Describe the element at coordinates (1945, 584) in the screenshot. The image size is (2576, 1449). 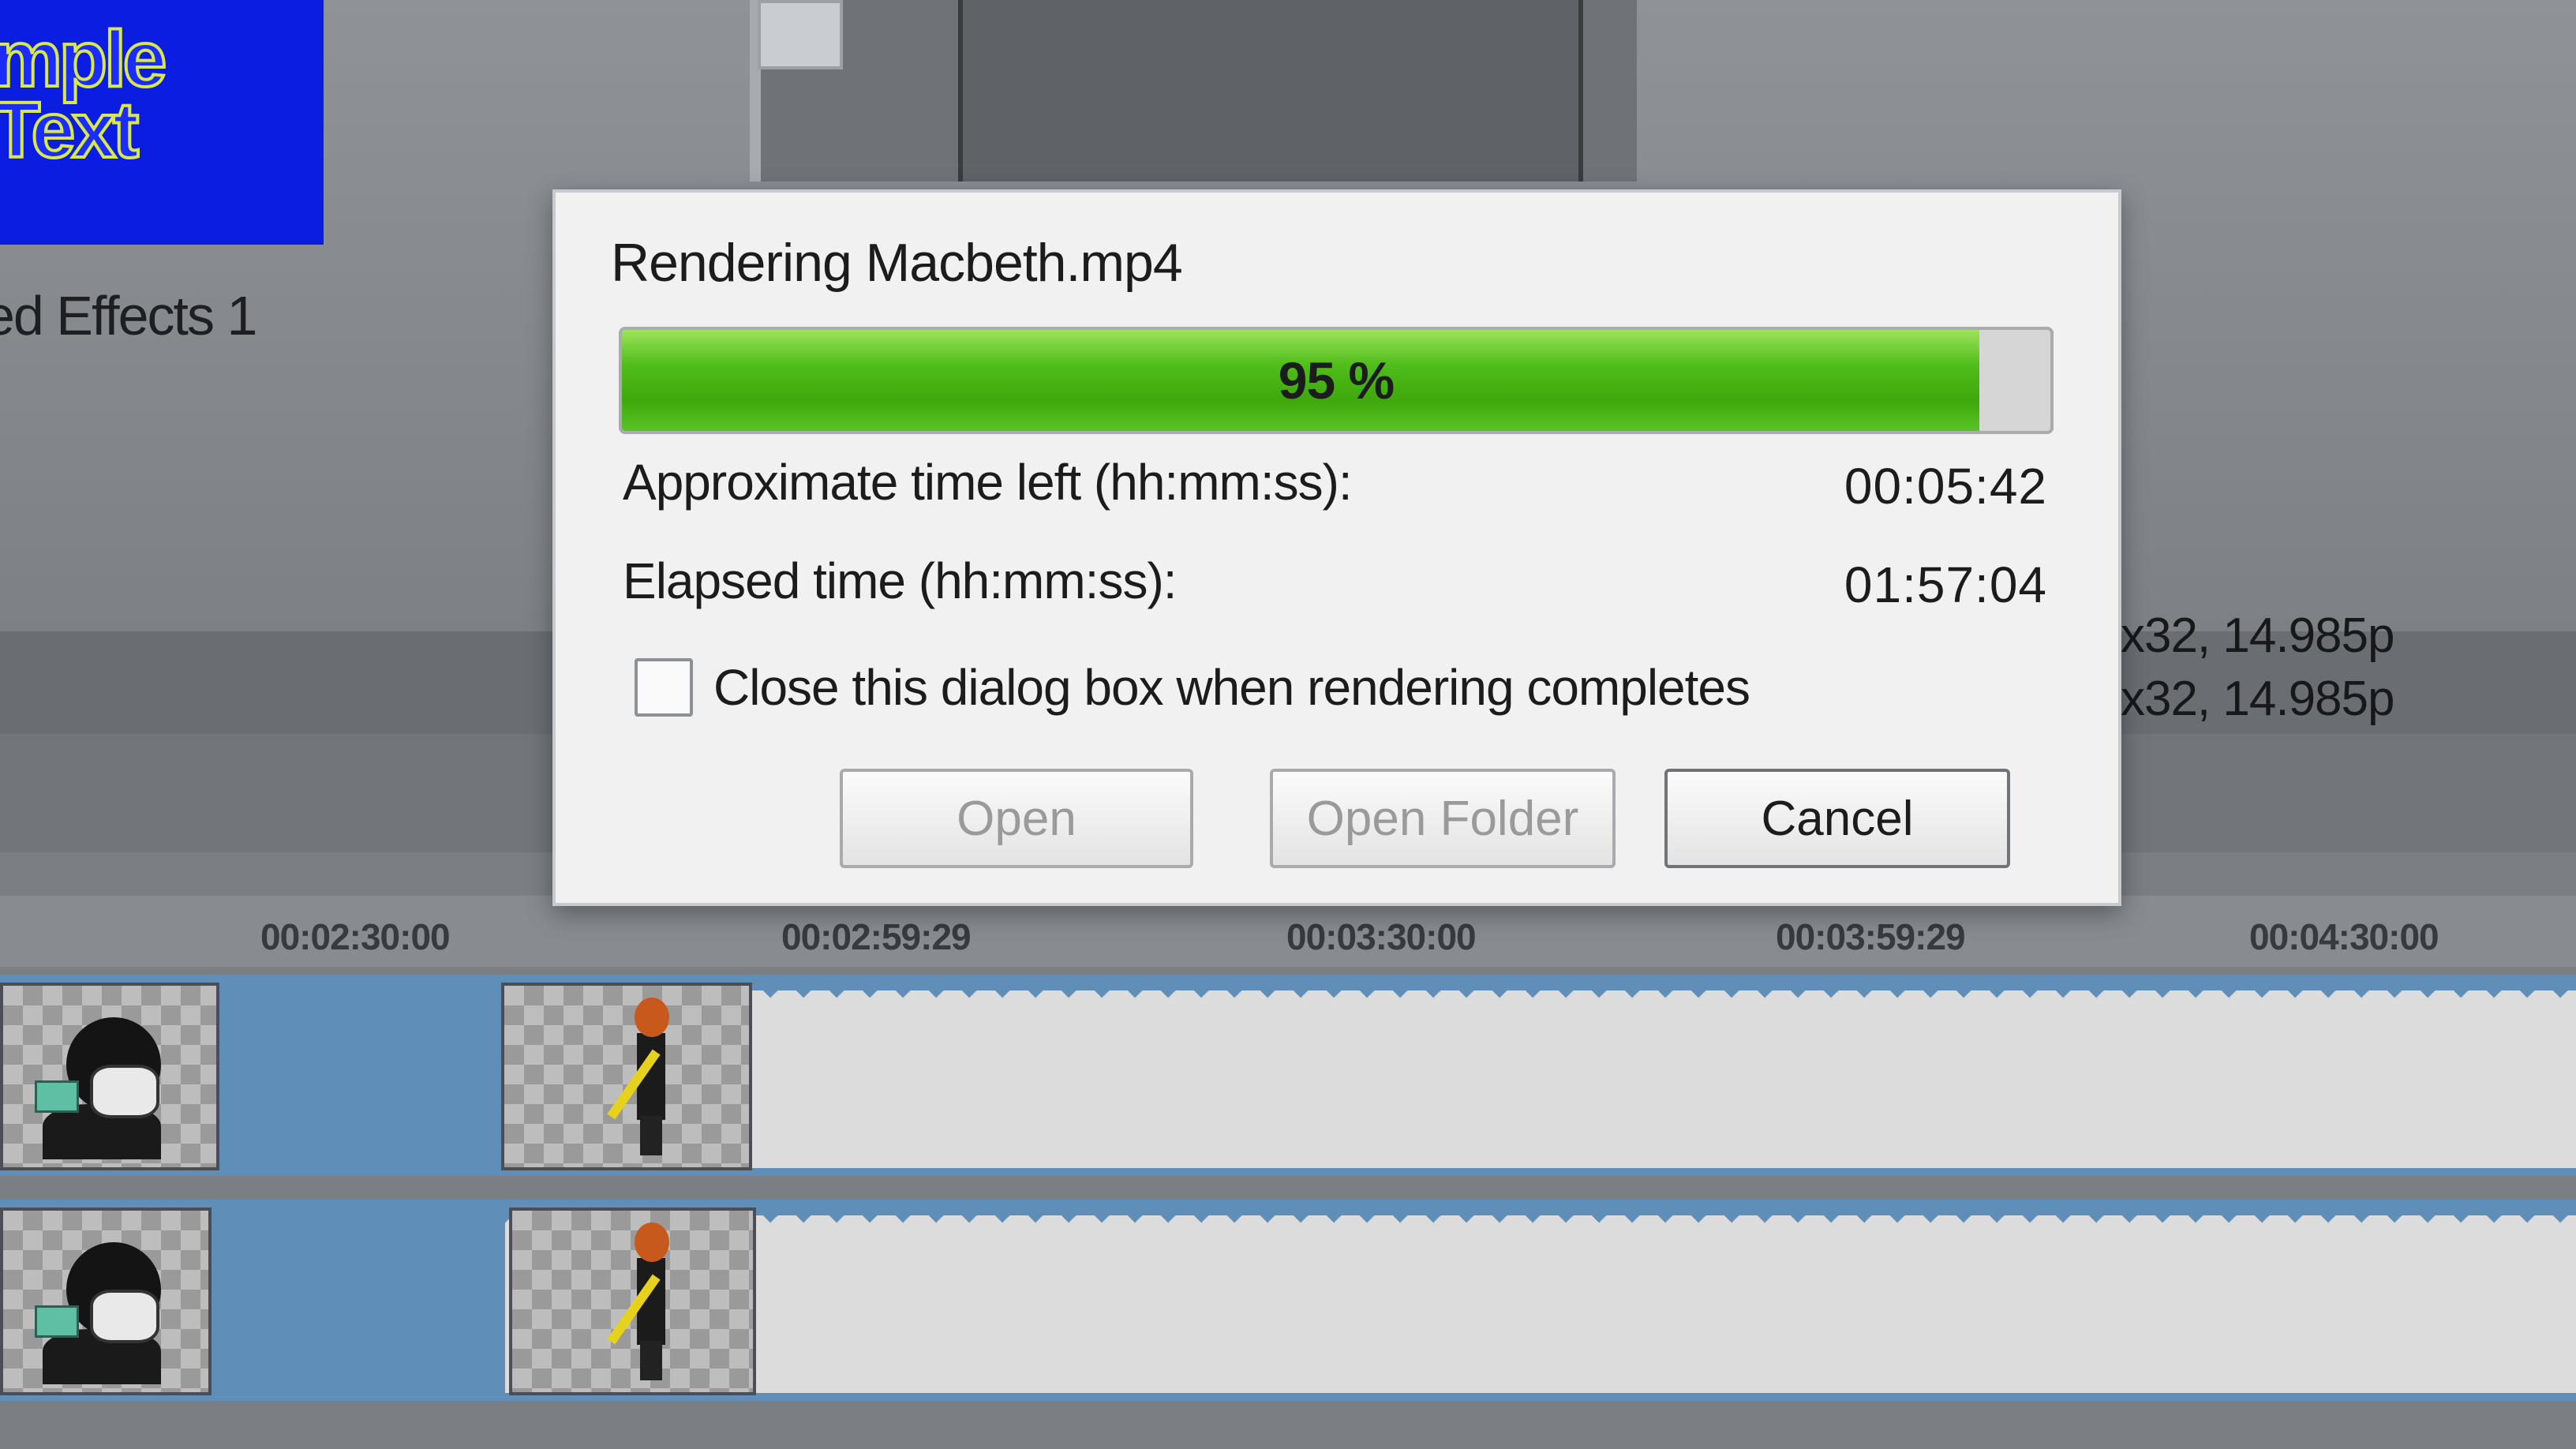
I see `elapsed-time-value: 01:57:04` at that location.